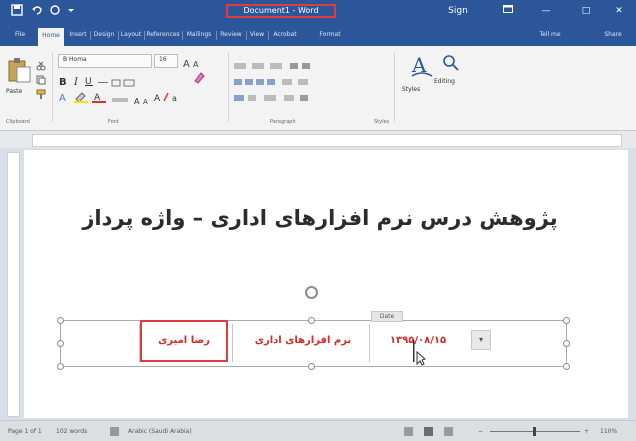 Image resolution: width=636 pixels, height=441 pixels. What do you see at coordinates (78, 35) in the screenshot?
I see `tab-insert: Insert` at bounding box center [78, 35].